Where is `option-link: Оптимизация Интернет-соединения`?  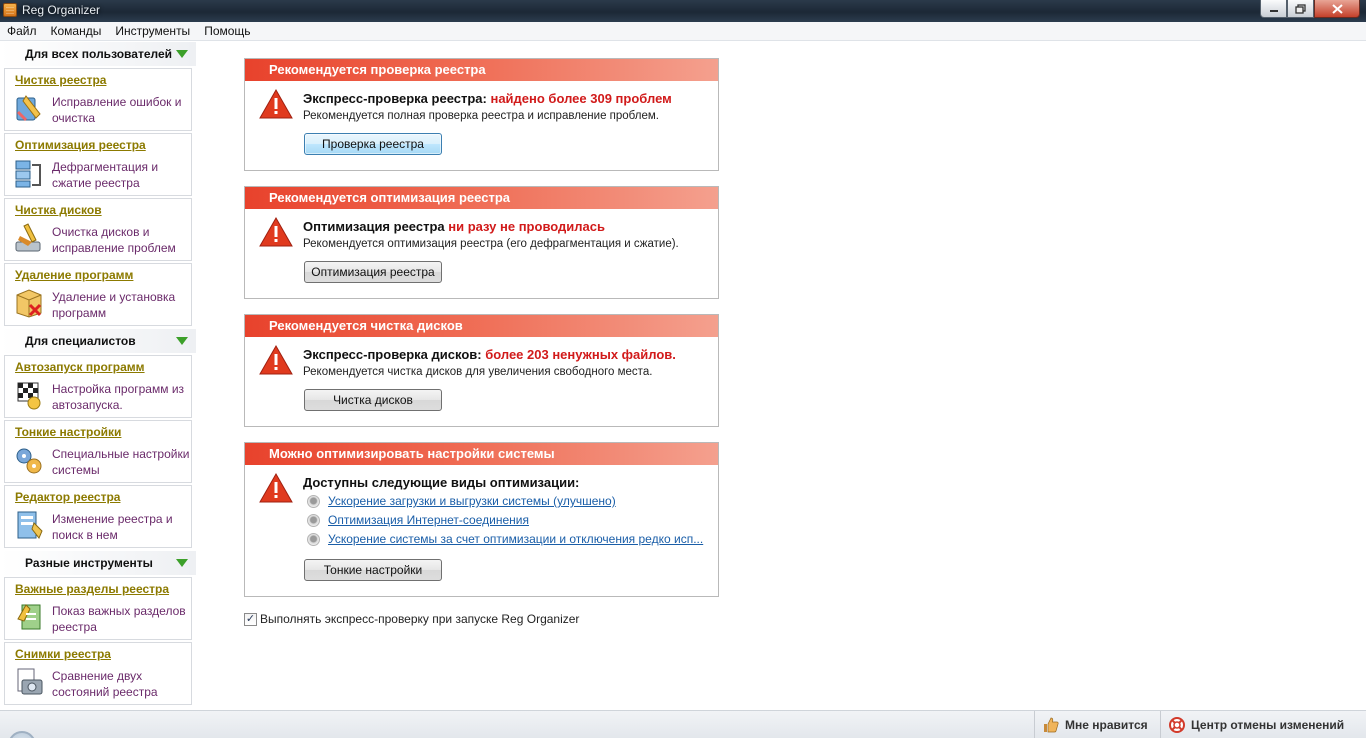
option-link: Оптимизация Интернет-соединения is located at coordinates (428, 520).